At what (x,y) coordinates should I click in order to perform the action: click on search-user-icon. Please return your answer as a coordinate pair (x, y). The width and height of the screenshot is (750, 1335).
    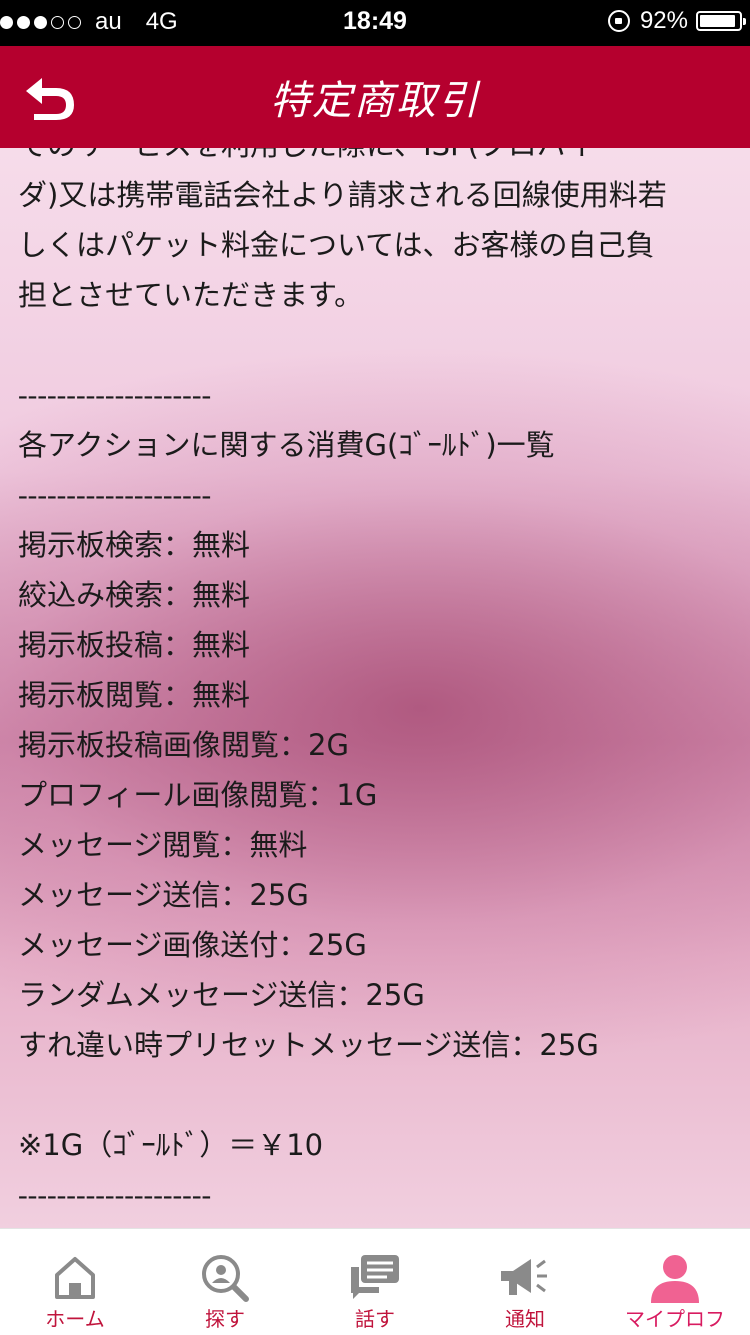
    Looking at the image, I should click on (225, 1278).